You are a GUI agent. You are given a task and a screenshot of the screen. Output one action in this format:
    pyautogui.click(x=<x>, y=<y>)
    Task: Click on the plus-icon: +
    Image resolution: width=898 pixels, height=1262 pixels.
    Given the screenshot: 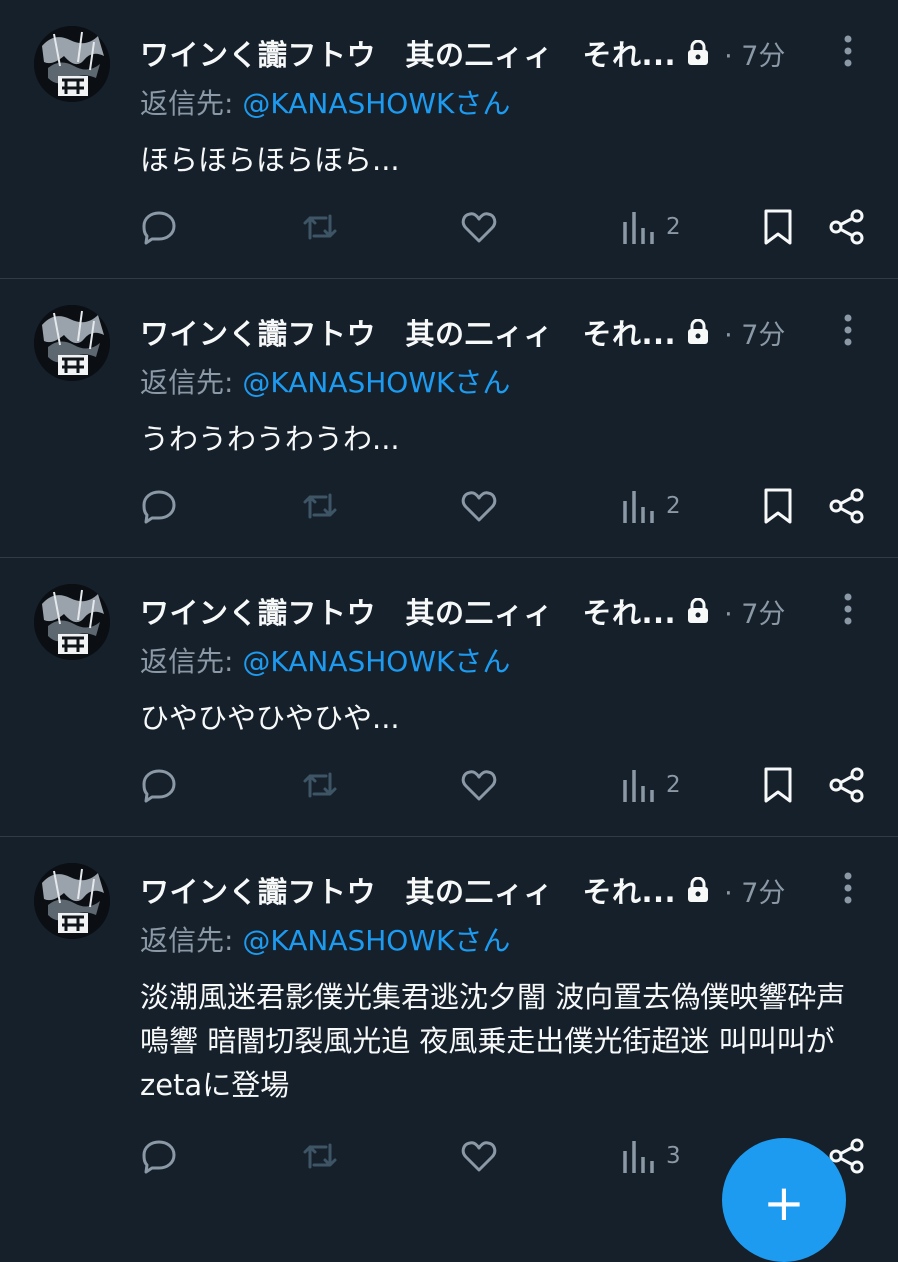 What is the action you would take?
    pyautogui.click(x=784, y=1203)
    